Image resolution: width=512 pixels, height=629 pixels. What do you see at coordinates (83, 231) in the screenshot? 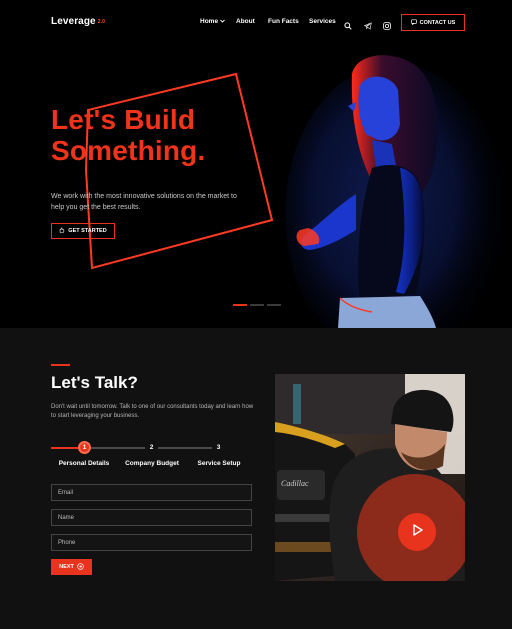
I see `get-started-button: GET STARTED` at bounding box center [83, 231].